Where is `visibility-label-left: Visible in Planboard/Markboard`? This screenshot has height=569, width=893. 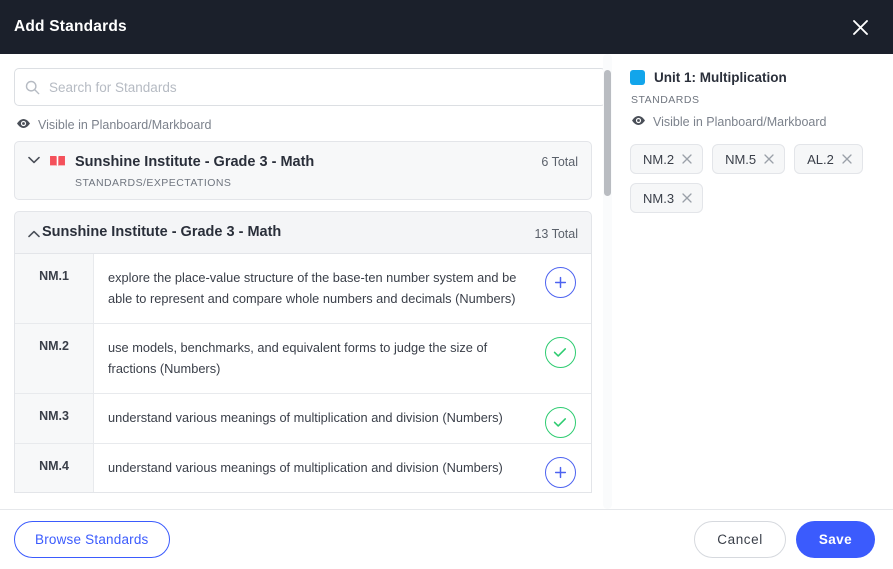
visibility-label-left: Visible in Planboard/Markboard is located at coordinates (125, 125).